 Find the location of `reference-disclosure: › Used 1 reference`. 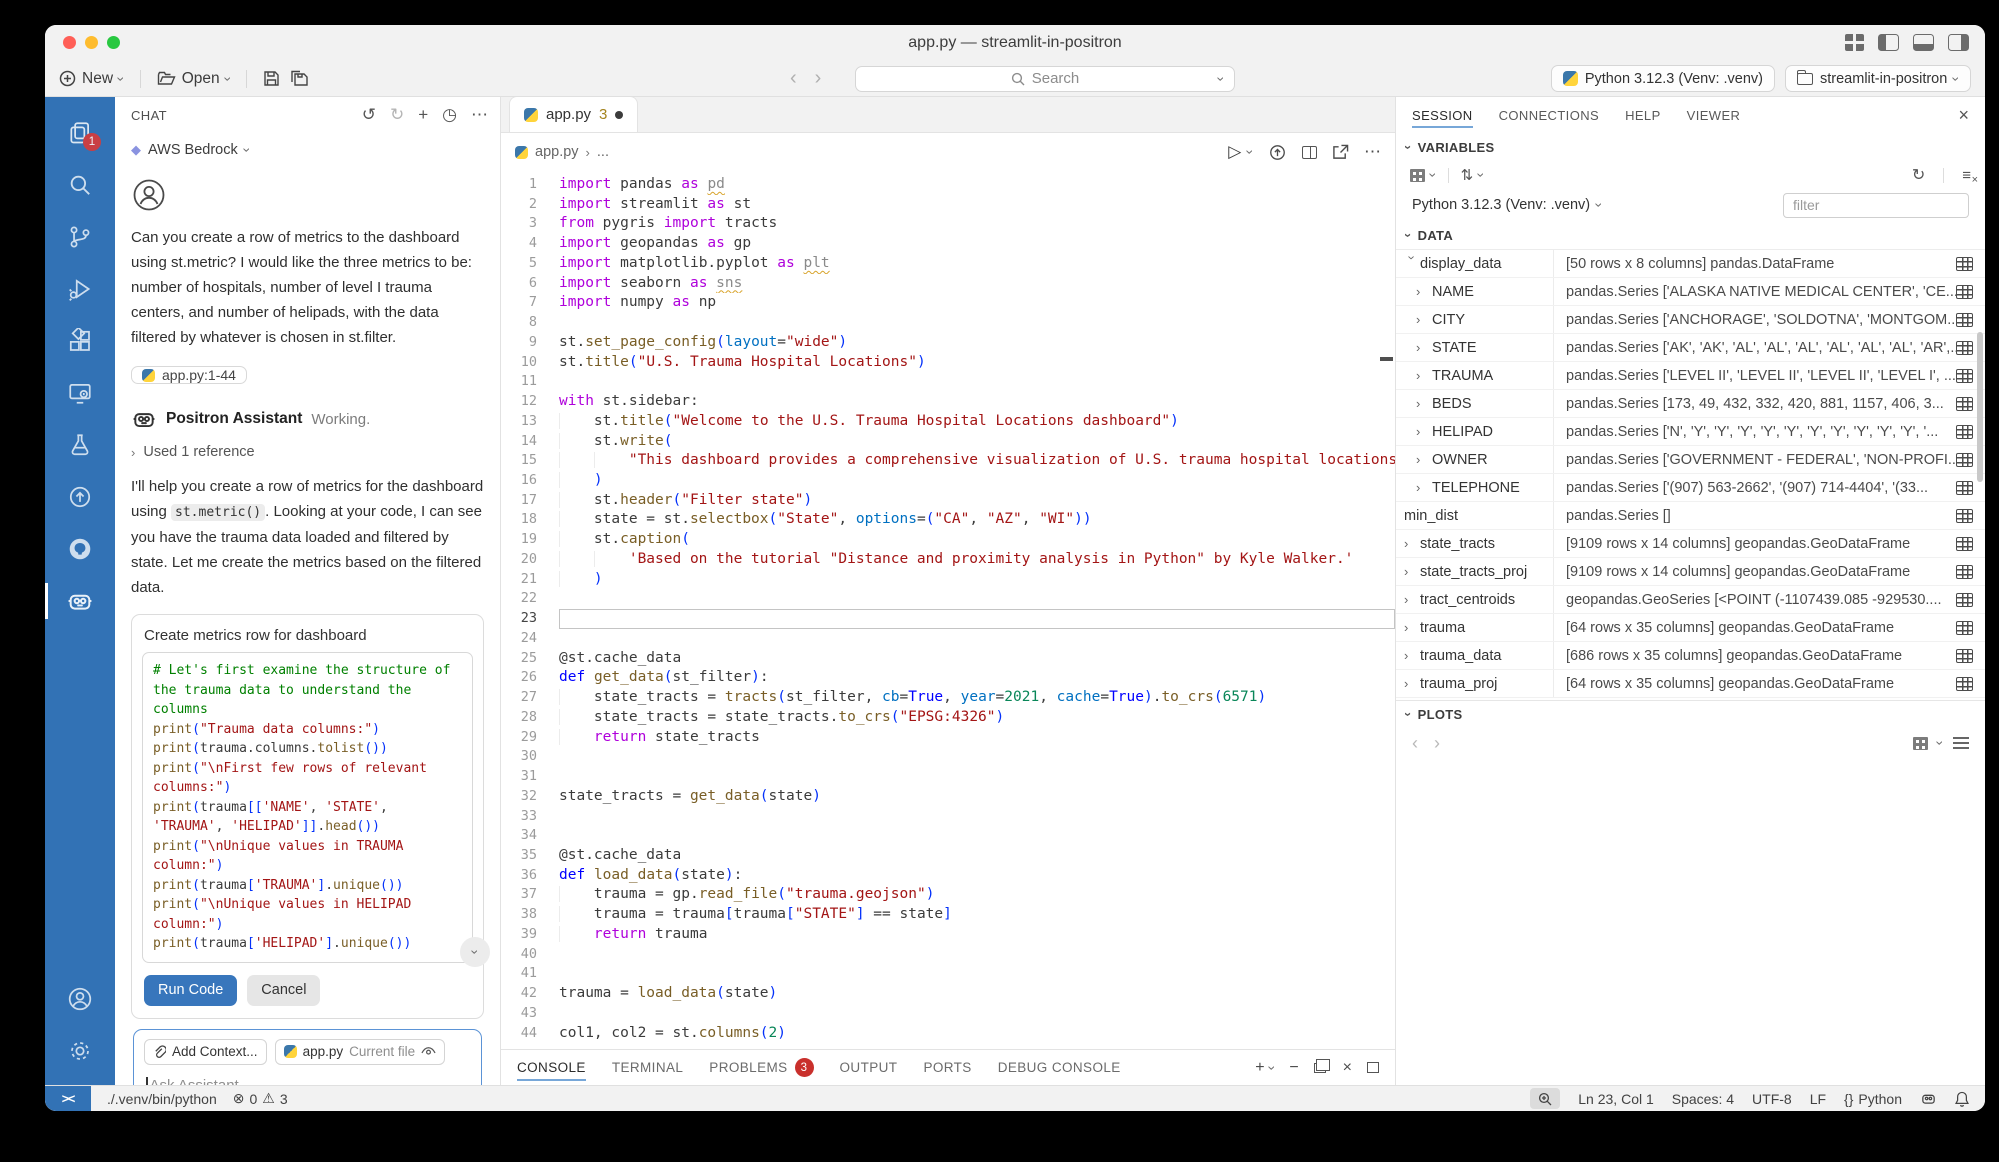

reference-disclosure: › Used 1 reference is located at coordinates (307, 452).